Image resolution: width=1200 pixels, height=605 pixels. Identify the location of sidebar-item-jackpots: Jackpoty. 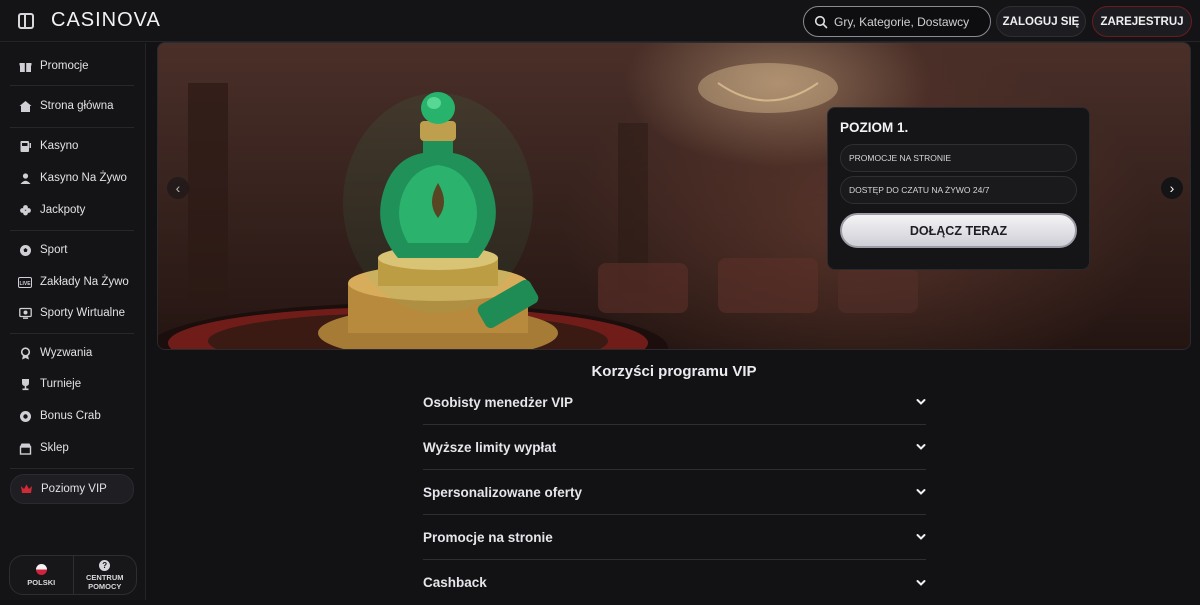
(72, 210).